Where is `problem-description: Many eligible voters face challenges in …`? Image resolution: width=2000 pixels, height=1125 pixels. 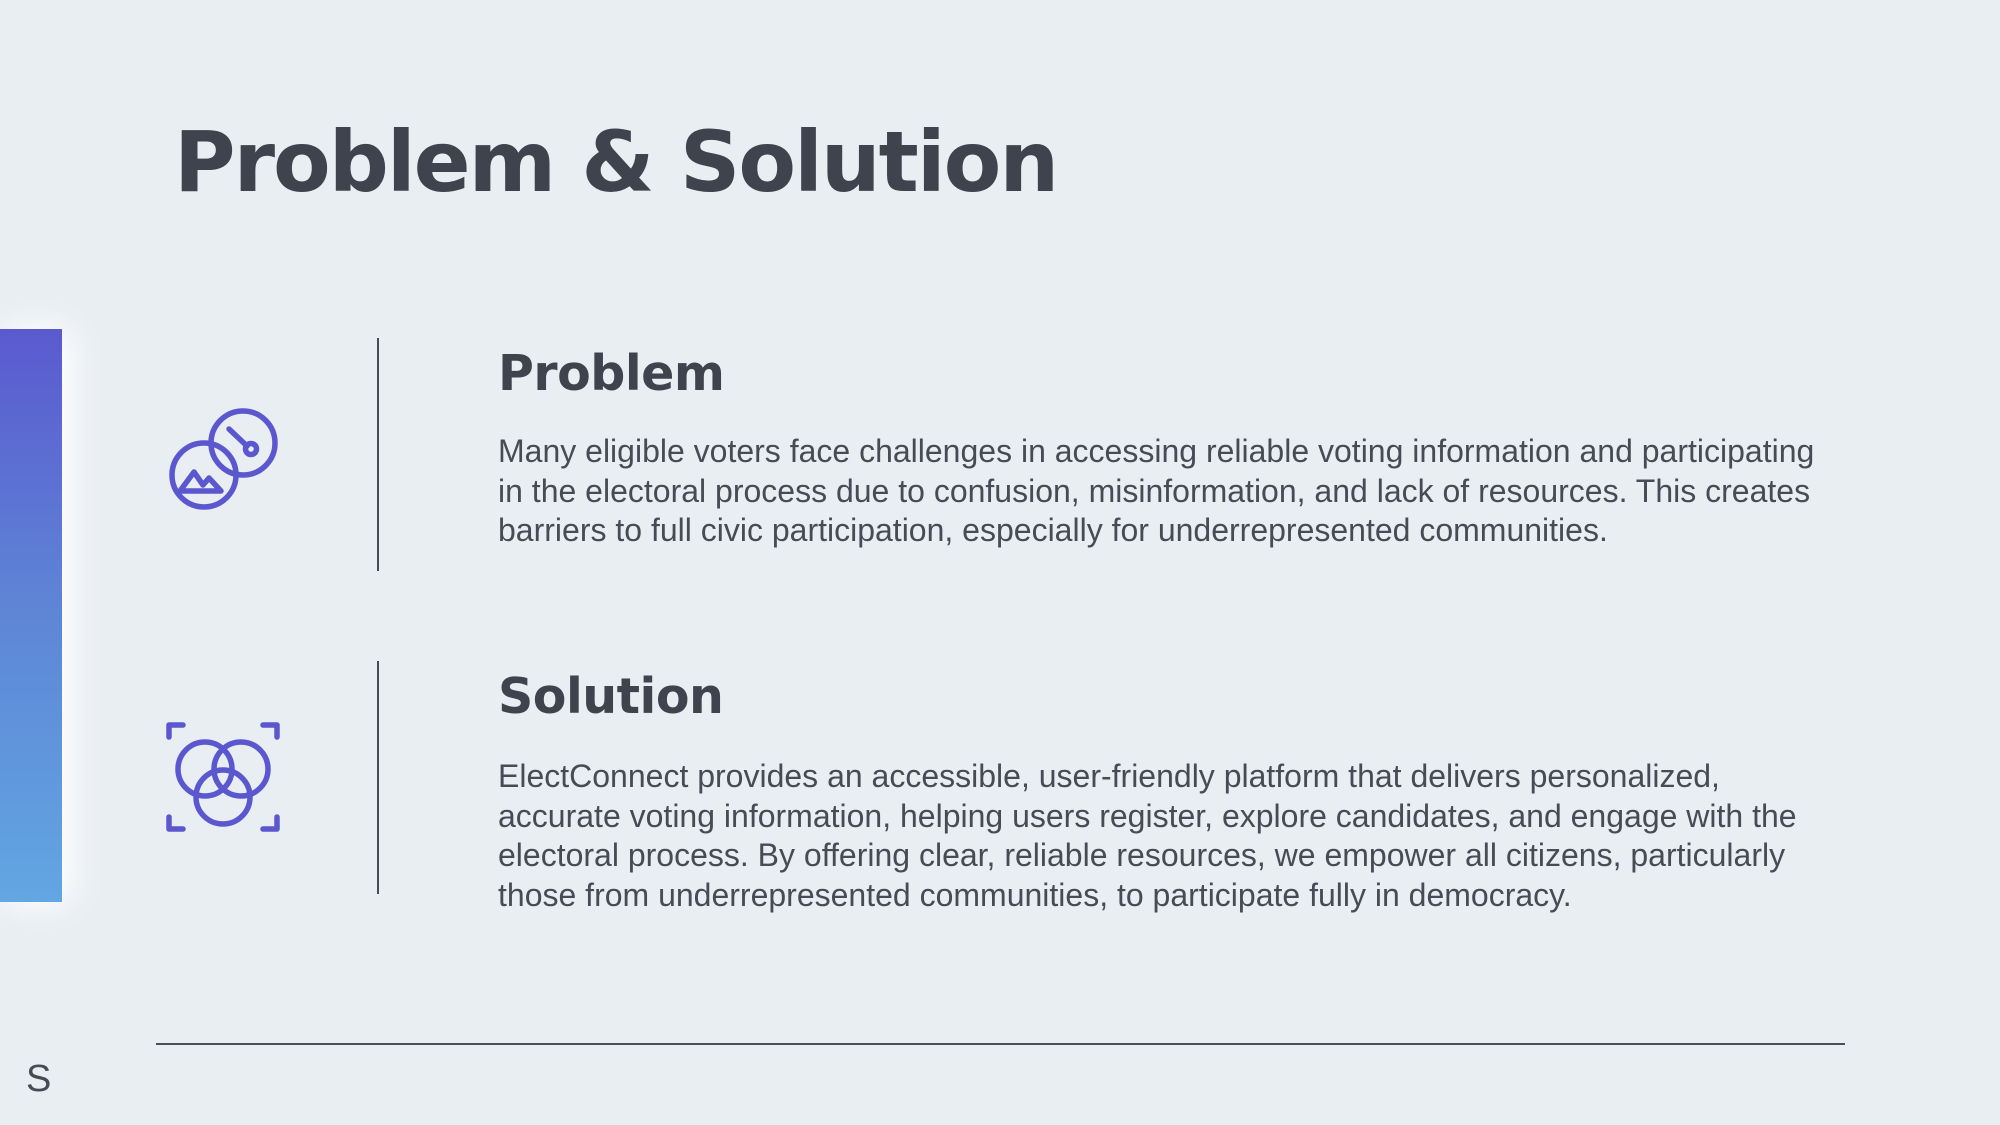
problem-description: Many eligible voters face challenges in … is located at coordinates (1156, 490).